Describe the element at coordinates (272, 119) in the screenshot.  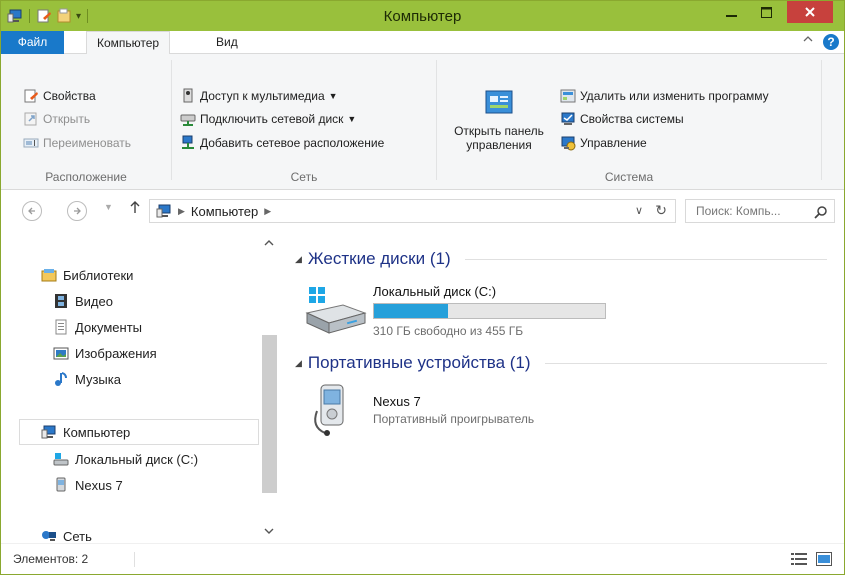
I see `map-drive-label: Подключить сетевой диск` at that location.